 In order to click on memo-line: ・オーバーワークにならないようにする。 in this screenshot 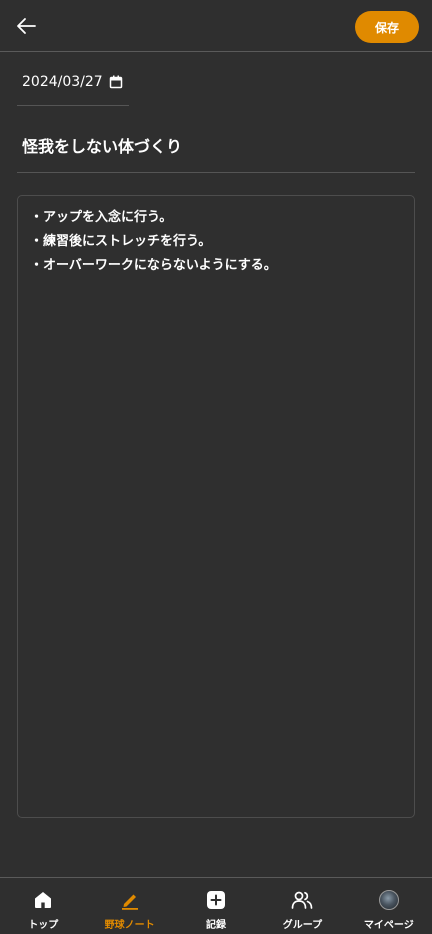, I will do `click(153, 265)`.